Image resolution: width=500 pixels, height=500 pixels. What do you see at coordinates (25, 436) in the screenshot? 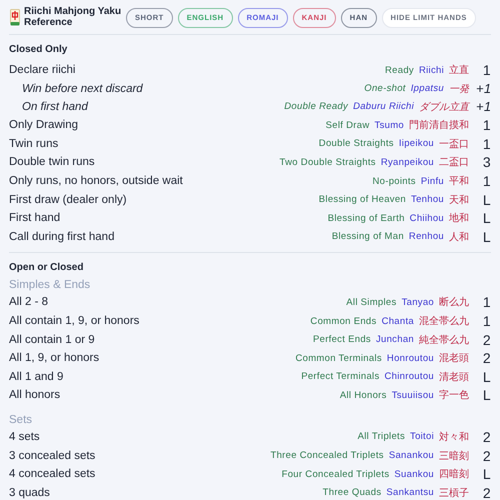
I see `yaku-description: 4 sets` at bounding box center [25, 436].